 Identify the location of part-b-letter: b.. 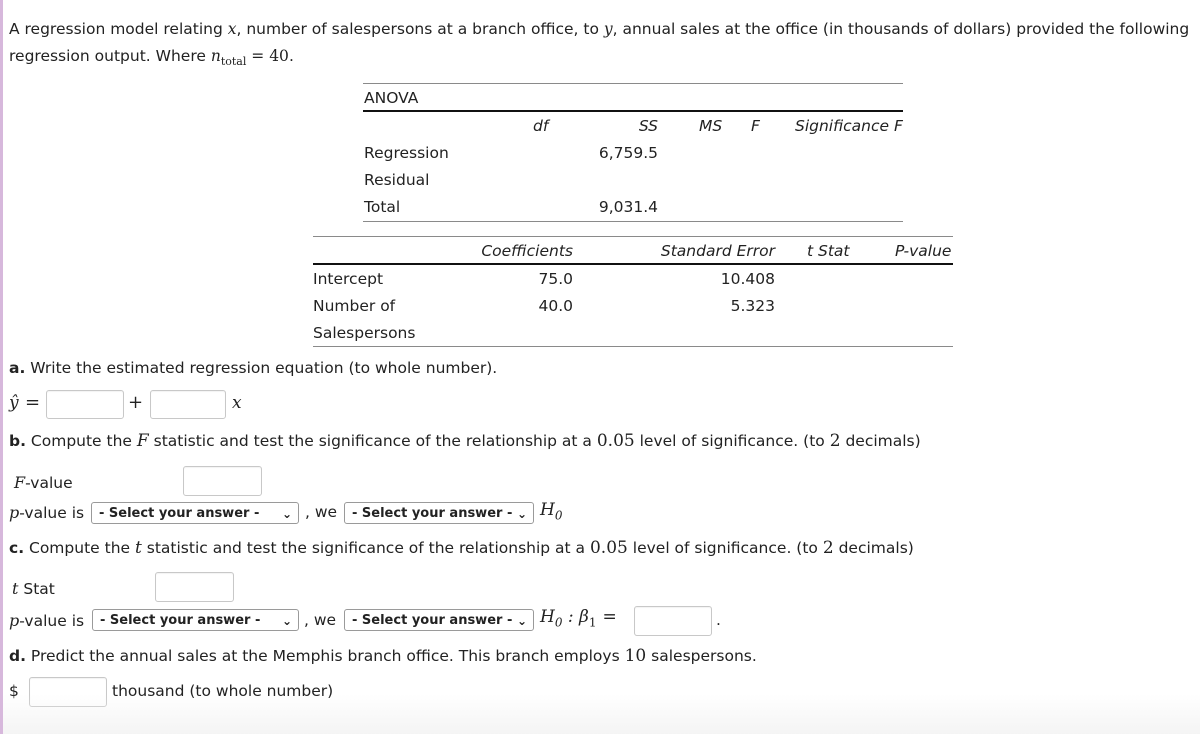
(17, 441).